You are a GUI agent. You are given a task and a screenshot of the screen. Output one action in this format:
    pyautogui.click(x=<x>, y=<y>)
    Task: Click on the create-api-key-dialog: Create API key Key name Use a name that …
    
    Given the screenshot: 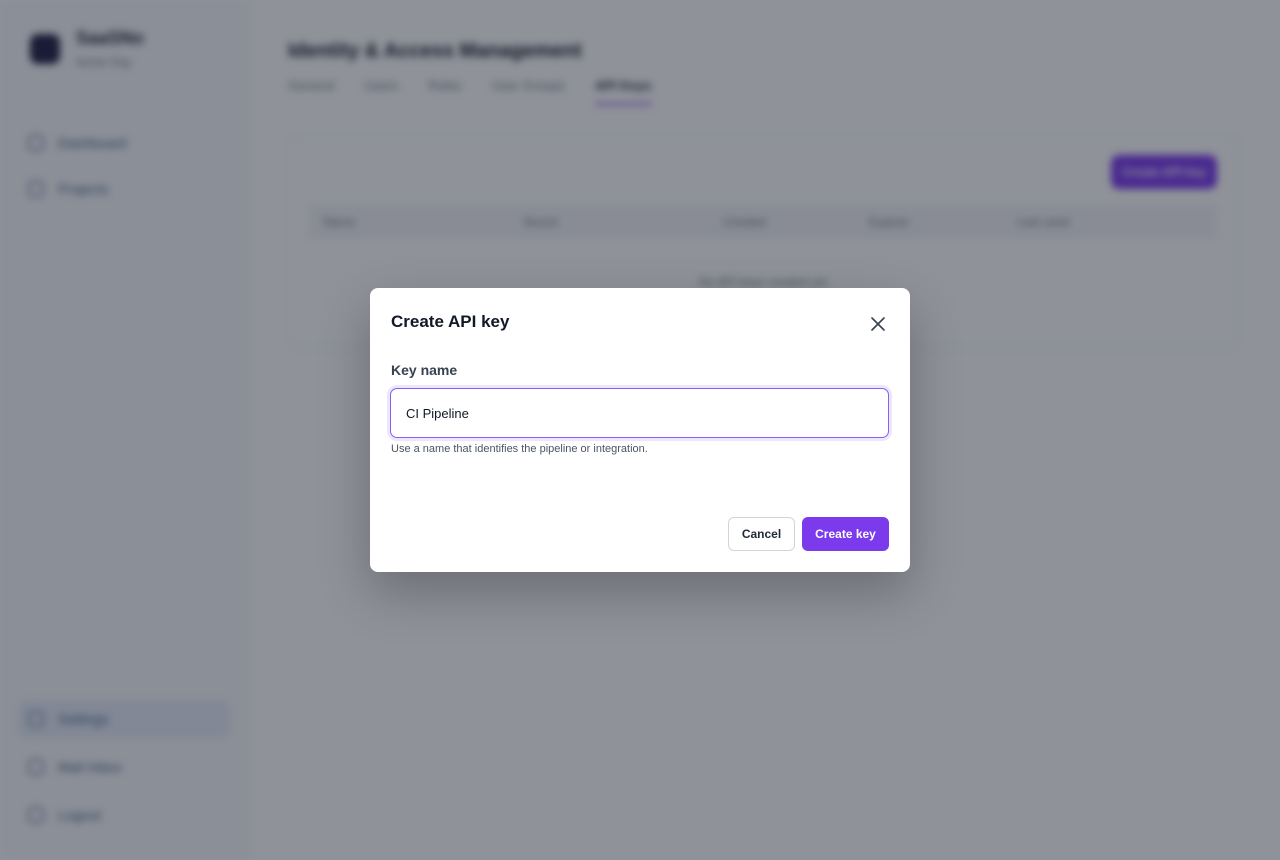 What is the action you would take?
    pyautogui.click(x=640, y=430)
    